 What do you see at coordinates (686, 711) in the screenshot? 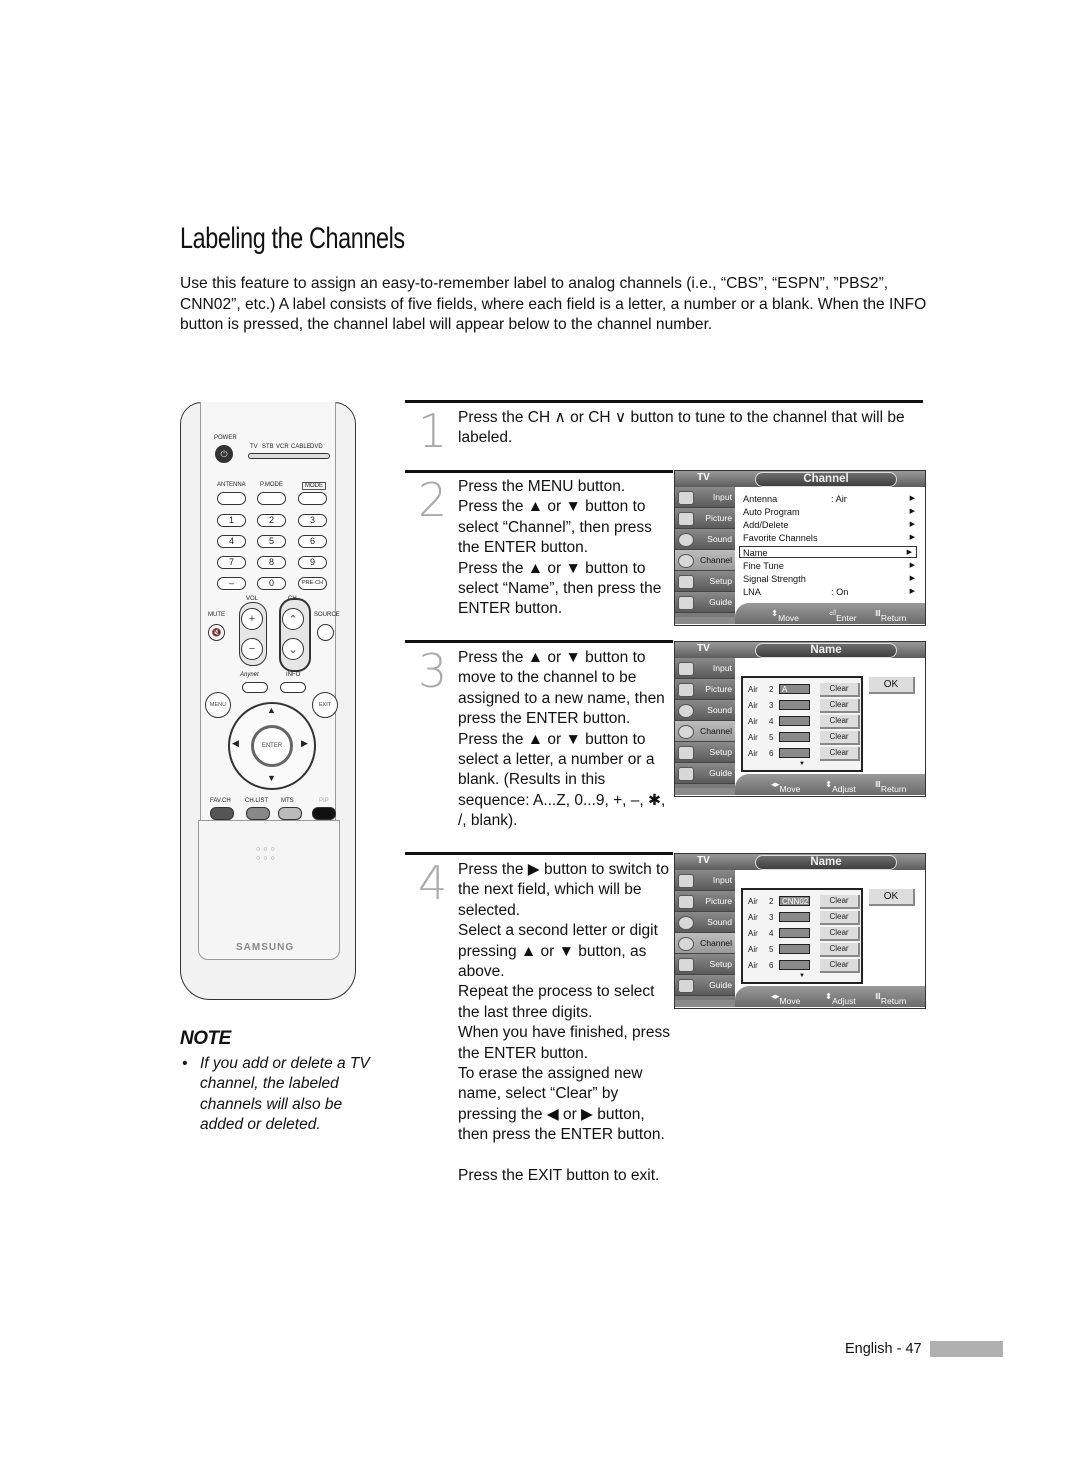
I see `sound-icon` at bounding box center [686, 711].